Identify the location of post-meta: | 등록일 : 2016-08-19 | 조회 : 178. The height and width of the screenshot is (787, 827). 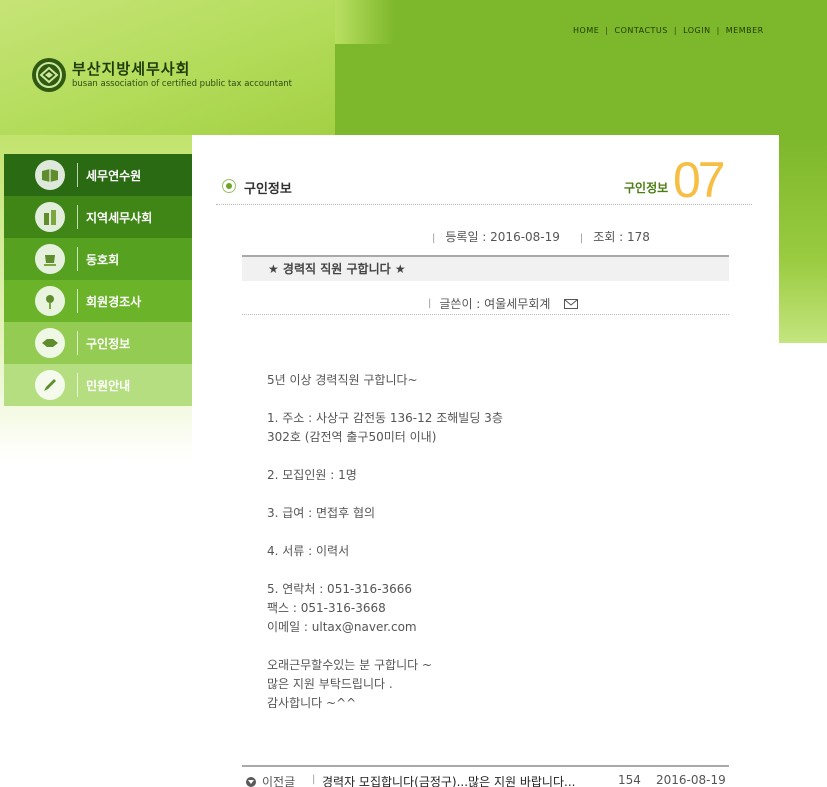
(541, 237).